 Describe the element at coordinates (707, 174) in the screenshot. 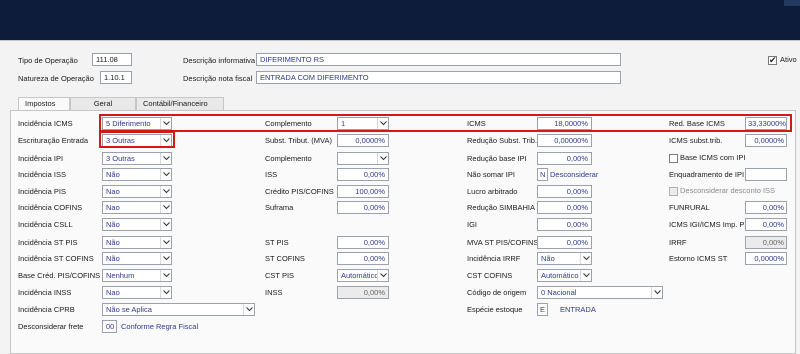

I see `enquadramento-ipi-label: Enquadramento de IPI` at that location.